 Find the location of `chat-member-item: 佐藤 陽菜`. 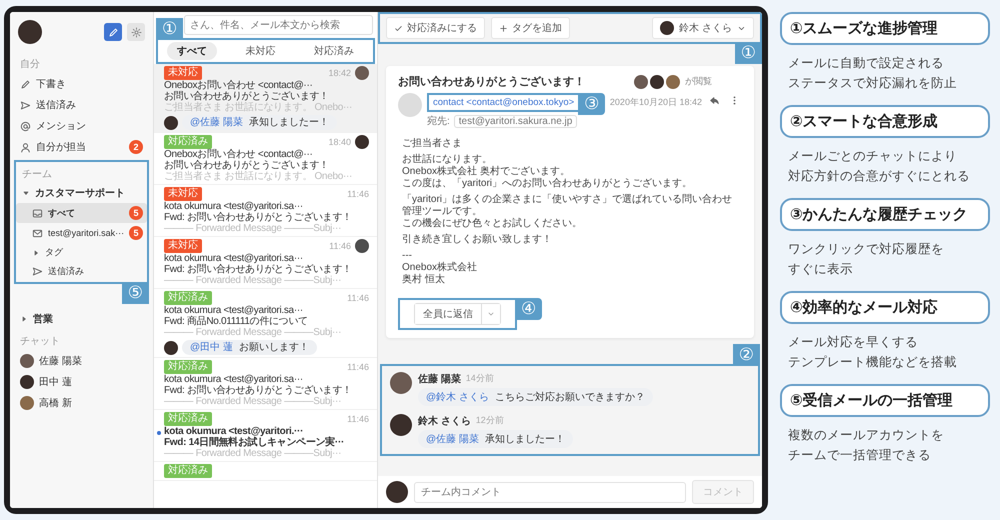

chat-member-item: 佐藤 陽菜 is located at coordinates (81, 361).